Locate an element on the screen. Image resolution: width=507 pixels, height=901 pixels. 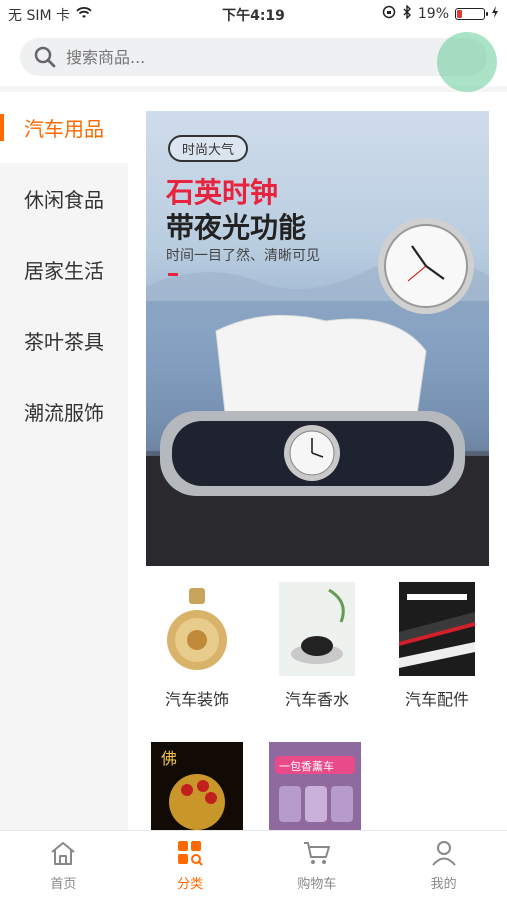
tab-label: 首页 is located at coordinates (63, 884).